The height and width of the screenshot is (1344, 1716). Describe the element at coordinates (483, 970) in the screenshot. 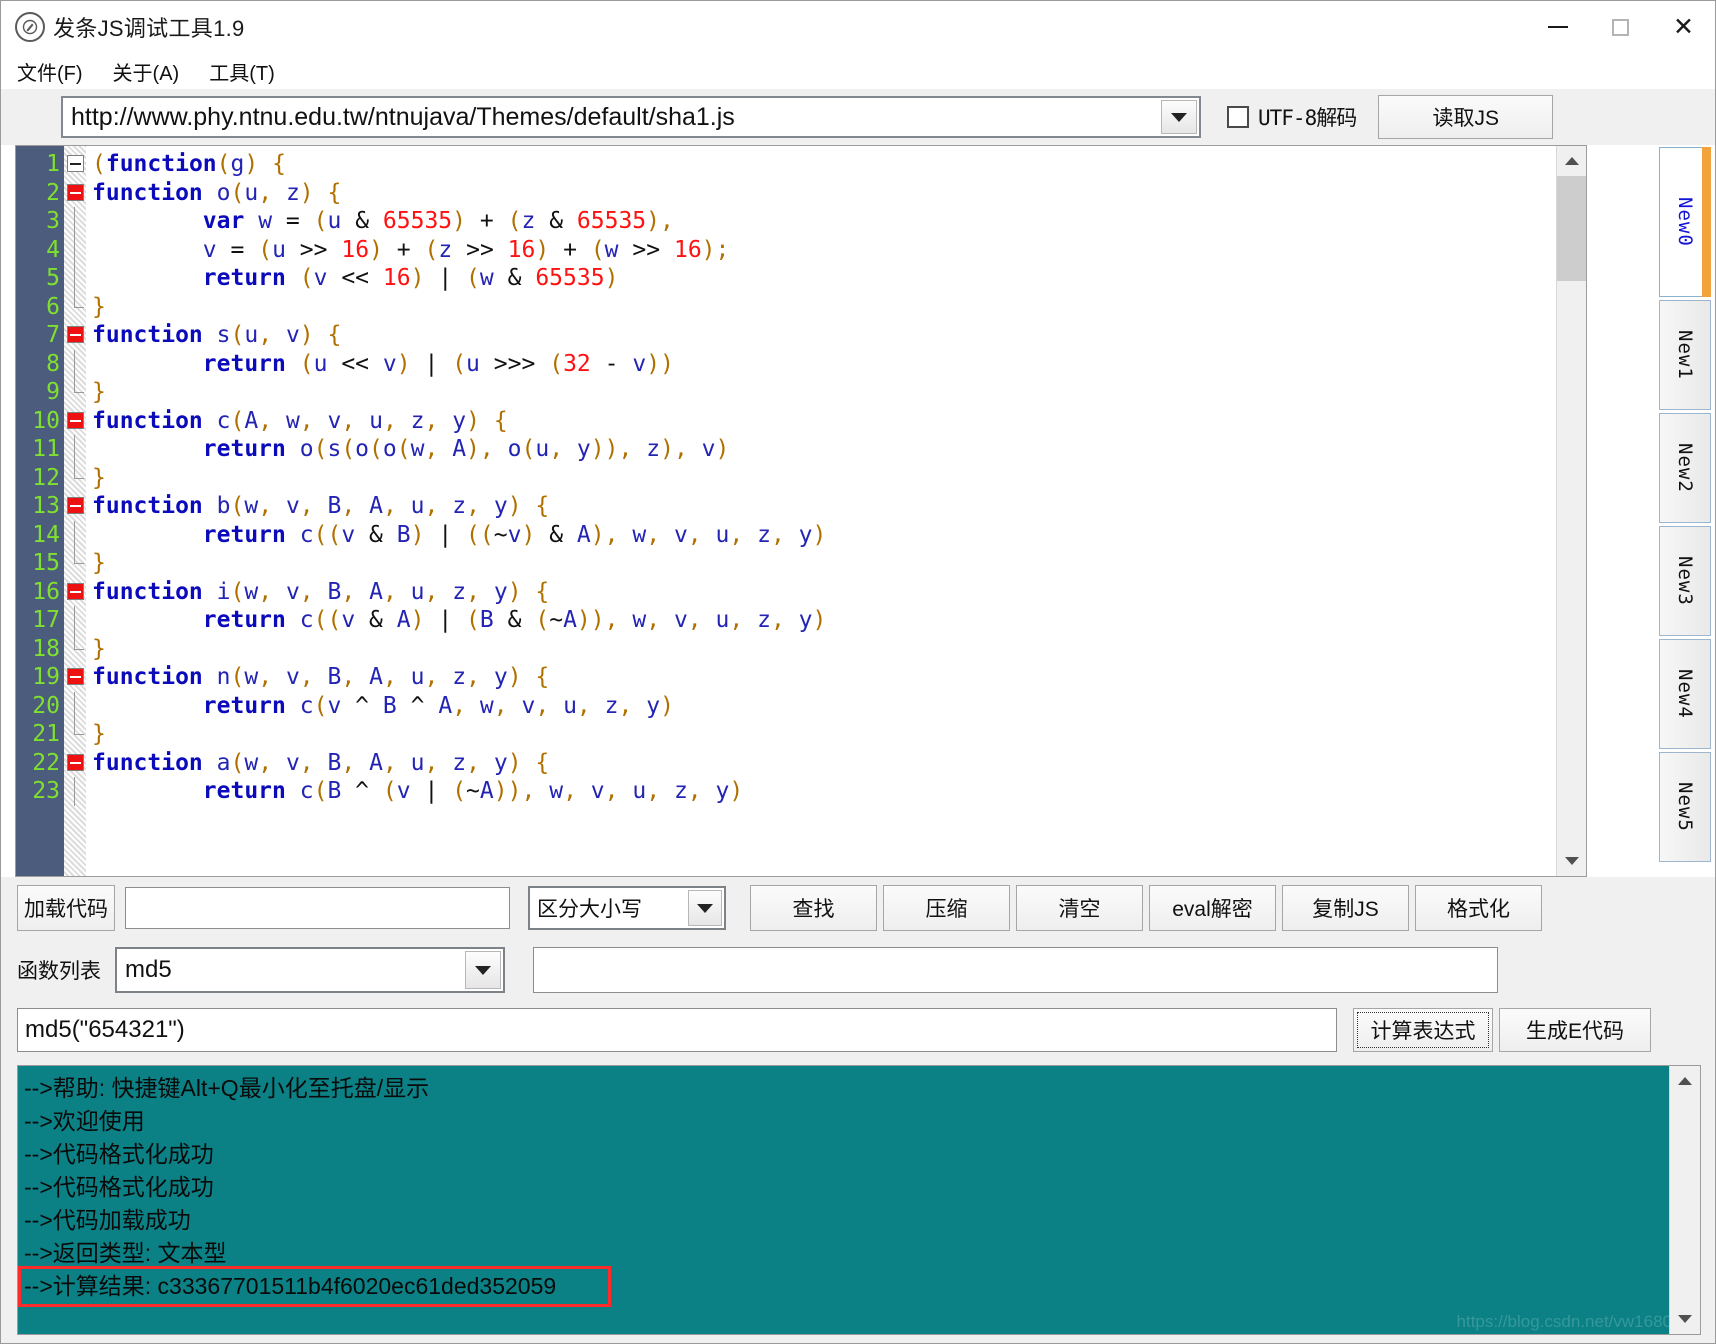

I see `function-list-dropdown-button` at that location.